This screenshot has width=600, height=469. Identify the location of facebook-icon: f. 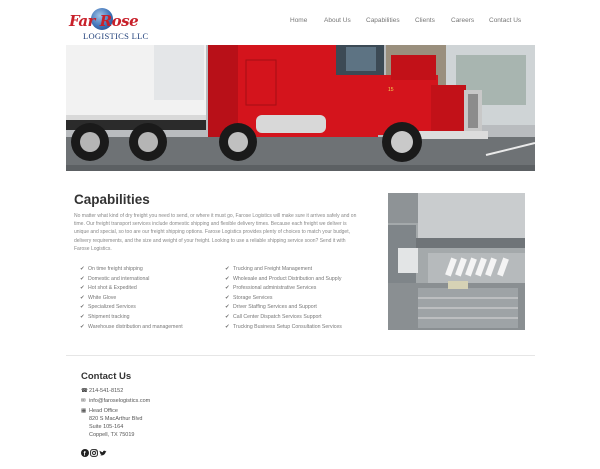
(85, 451).